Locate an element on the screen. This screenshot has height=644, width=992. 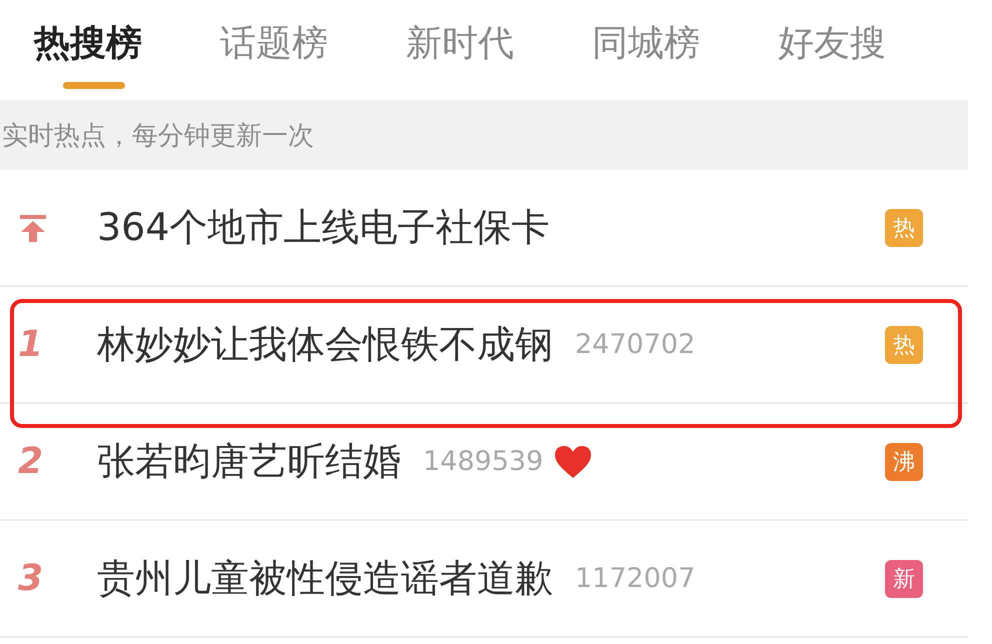
tab: 热搜榜 is located at coordinates (127, 50).